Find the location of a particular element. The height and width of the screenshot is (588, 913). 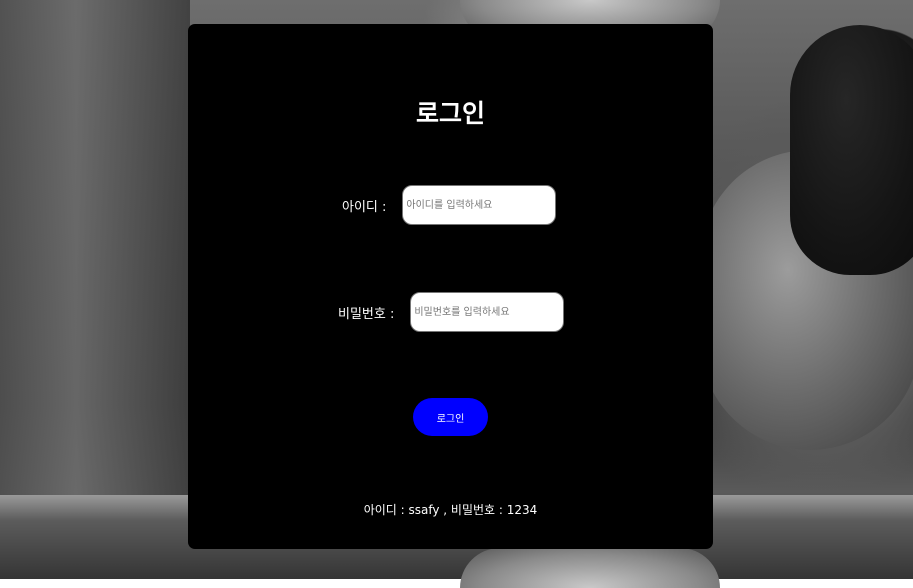

id-row: 아이디 : is located at coordinates (449, 205).